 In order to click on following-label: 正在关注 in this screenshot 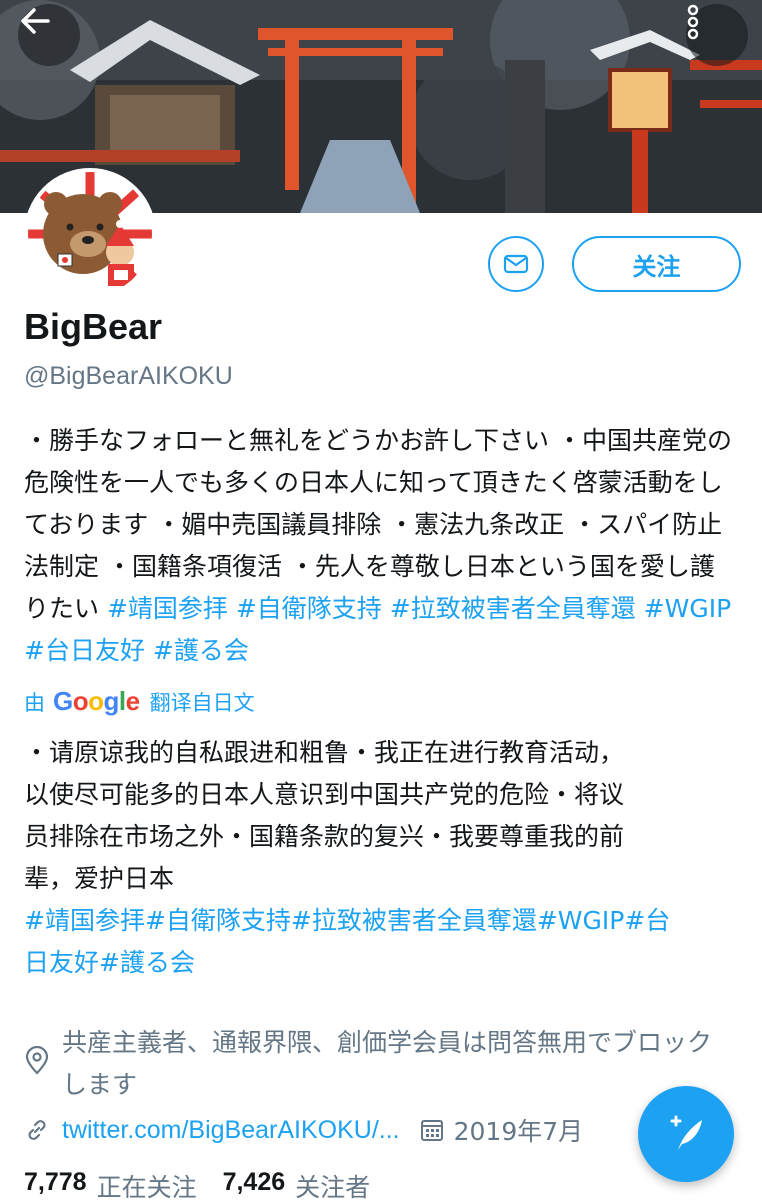, I will do `click(147, 1186)`.